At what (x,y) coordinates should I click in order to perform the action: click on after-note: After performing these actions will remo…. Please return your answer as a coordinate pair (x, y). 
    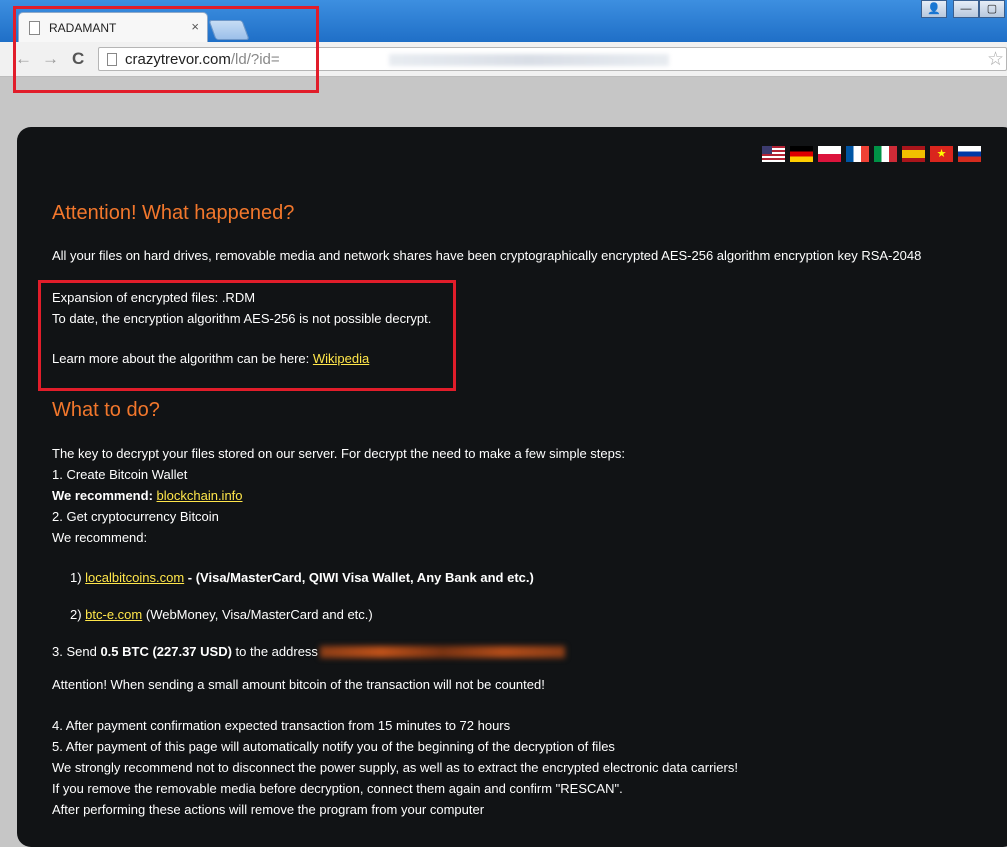
    Looking at the image, I should click on (268, 809).